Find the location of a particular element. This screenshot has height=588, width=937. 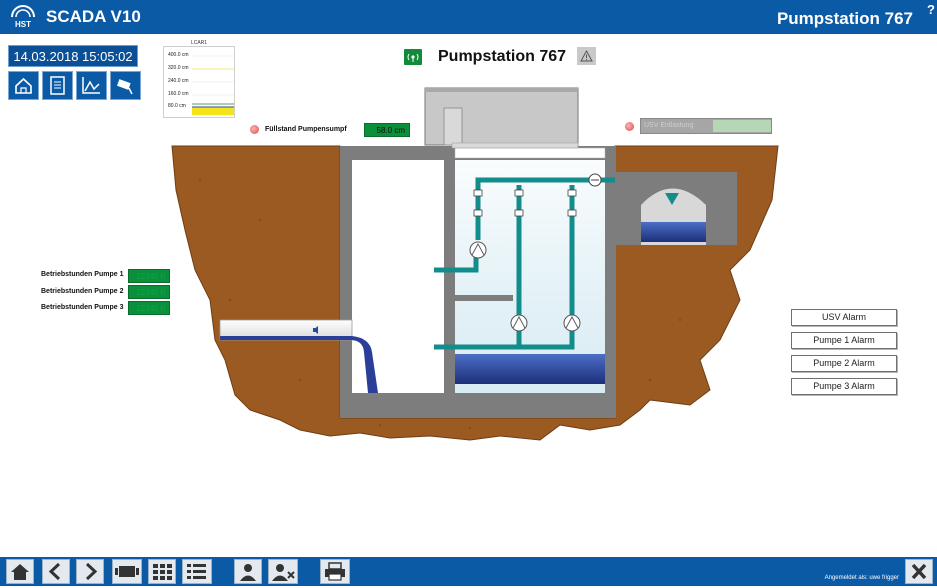

overview-button is located at coordinates (127, 571).